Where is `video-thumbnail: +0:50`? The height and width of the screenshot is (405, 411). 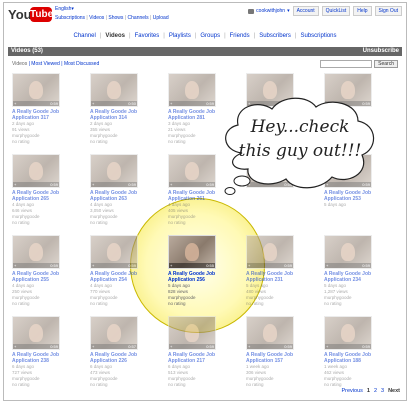
video-thumbnail: +0:50 is located at coordinates (114, 90).